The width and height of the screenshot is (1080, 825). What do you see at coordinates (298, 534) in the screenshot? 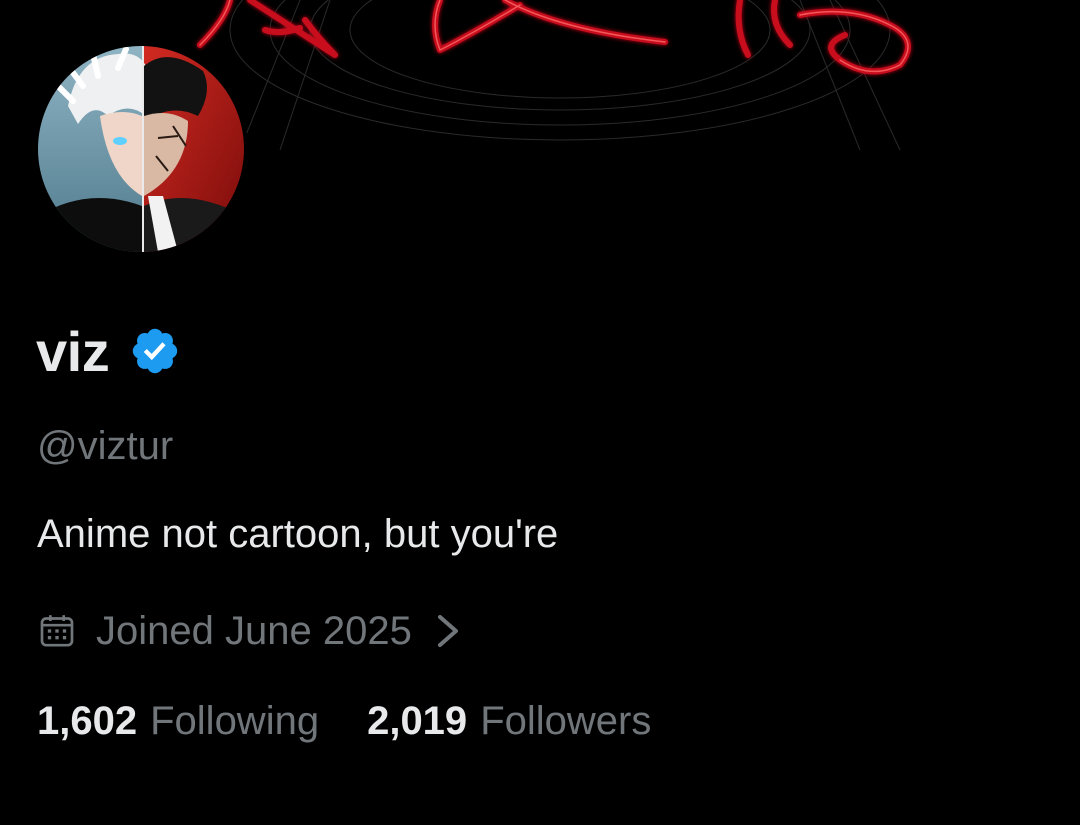
I see `profile-bio: Anime not cartoon, but you're` at bounding box center [298, 534].